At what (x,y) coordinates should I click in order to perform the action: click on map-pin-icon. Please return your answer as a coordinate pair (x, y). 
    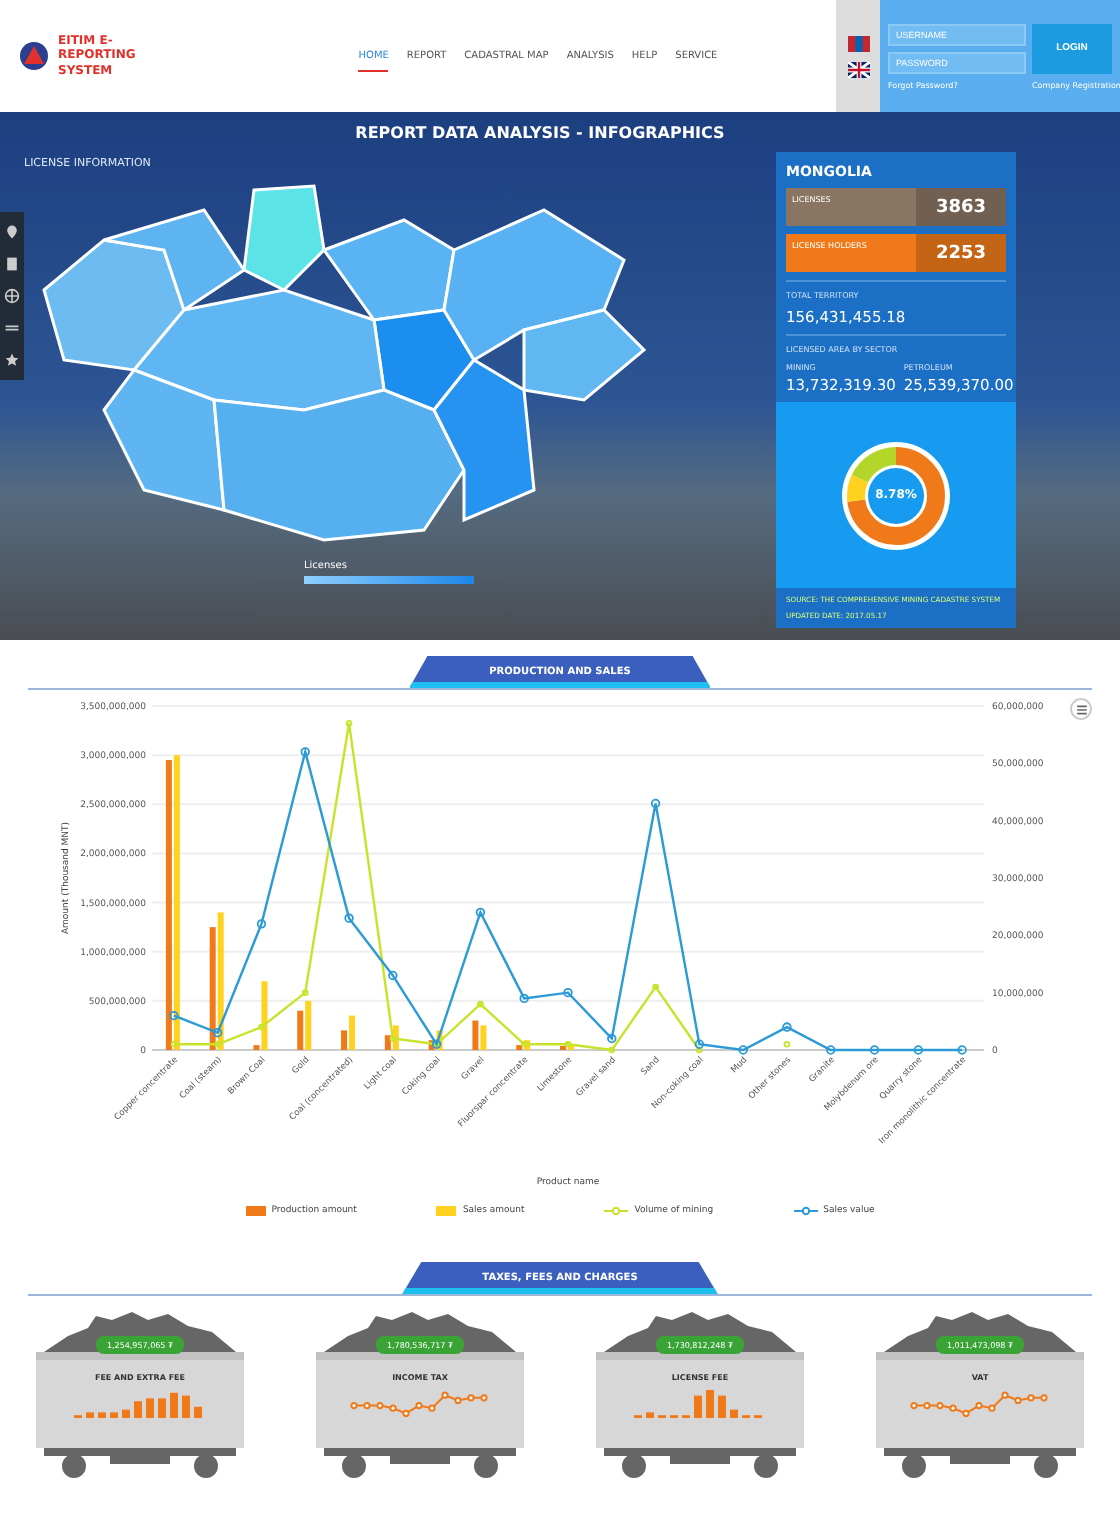
    Looking at the image, I should click on (12, 232).